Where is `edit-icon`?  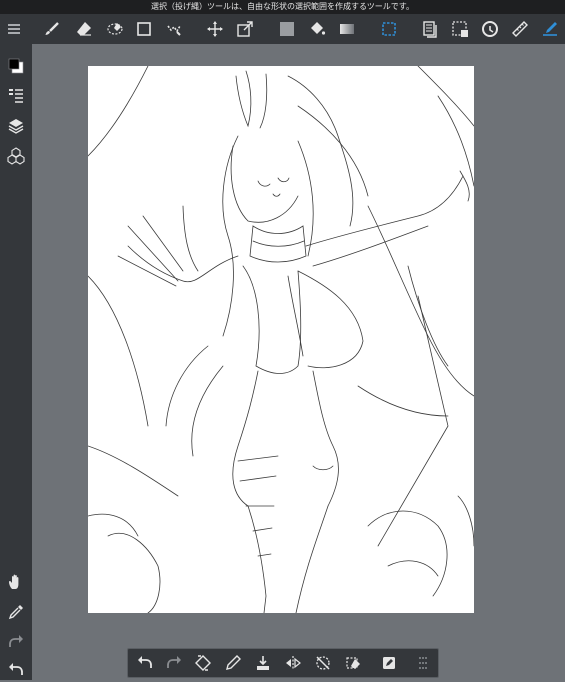
edit-icon is located at coordinates (389, 663).